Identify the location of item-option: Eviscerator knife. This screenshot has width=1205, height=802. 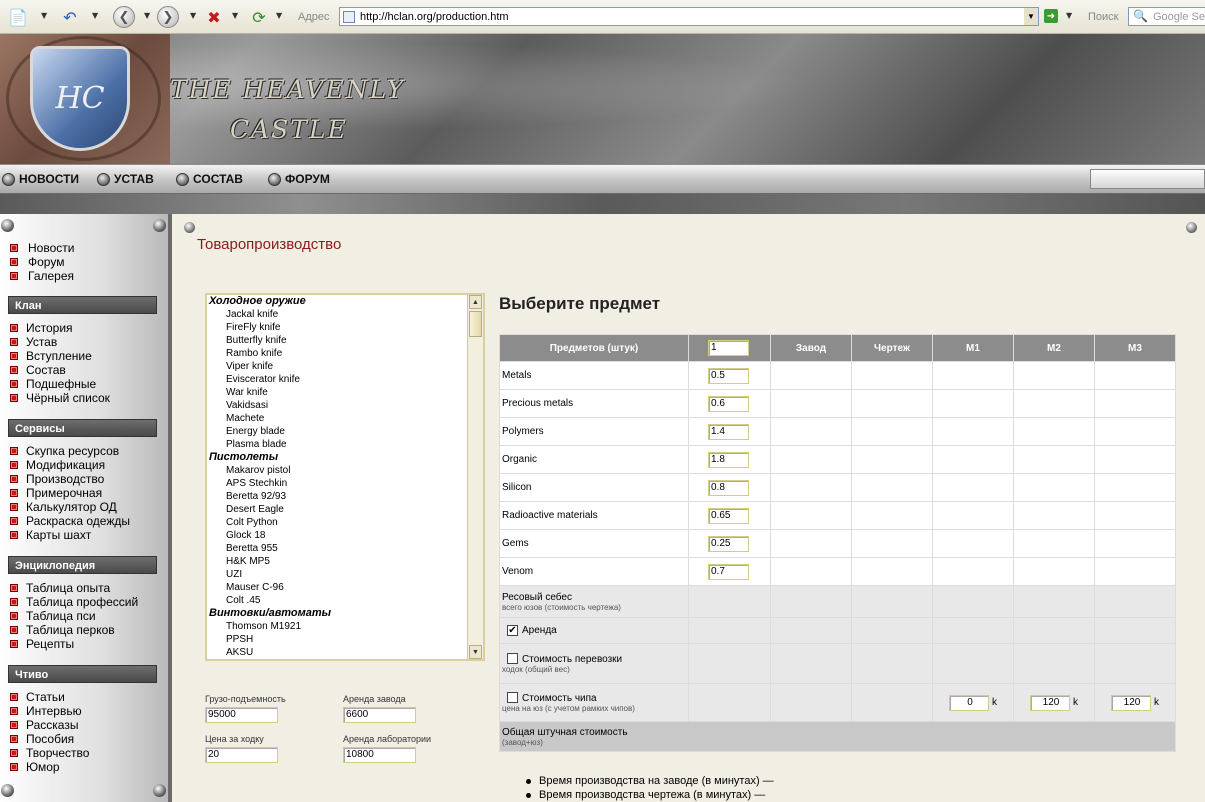
(345, 379).